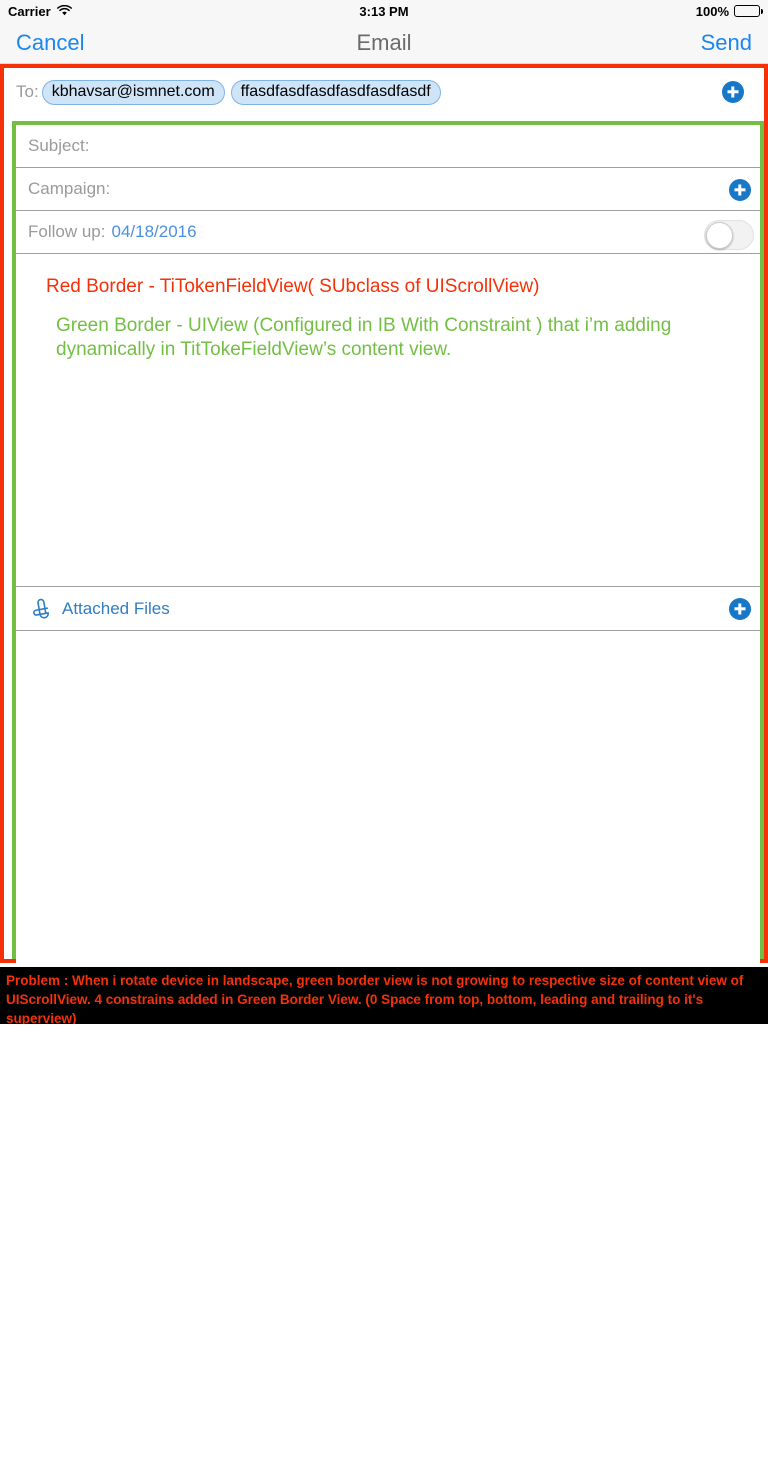 This screenshot has height=1461, width=768. I want to click on subject-field-row: Subject:, so click(388, 146).